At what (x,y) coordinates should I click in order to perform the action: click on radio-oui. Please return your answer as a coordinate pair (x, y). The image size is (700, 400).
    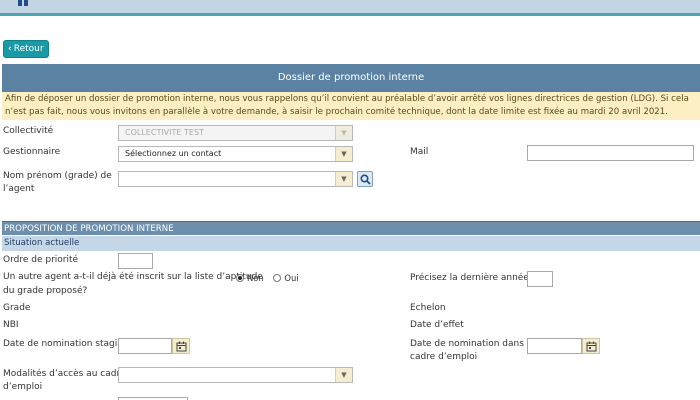
    Looking at the image, I should click on (277, 278).